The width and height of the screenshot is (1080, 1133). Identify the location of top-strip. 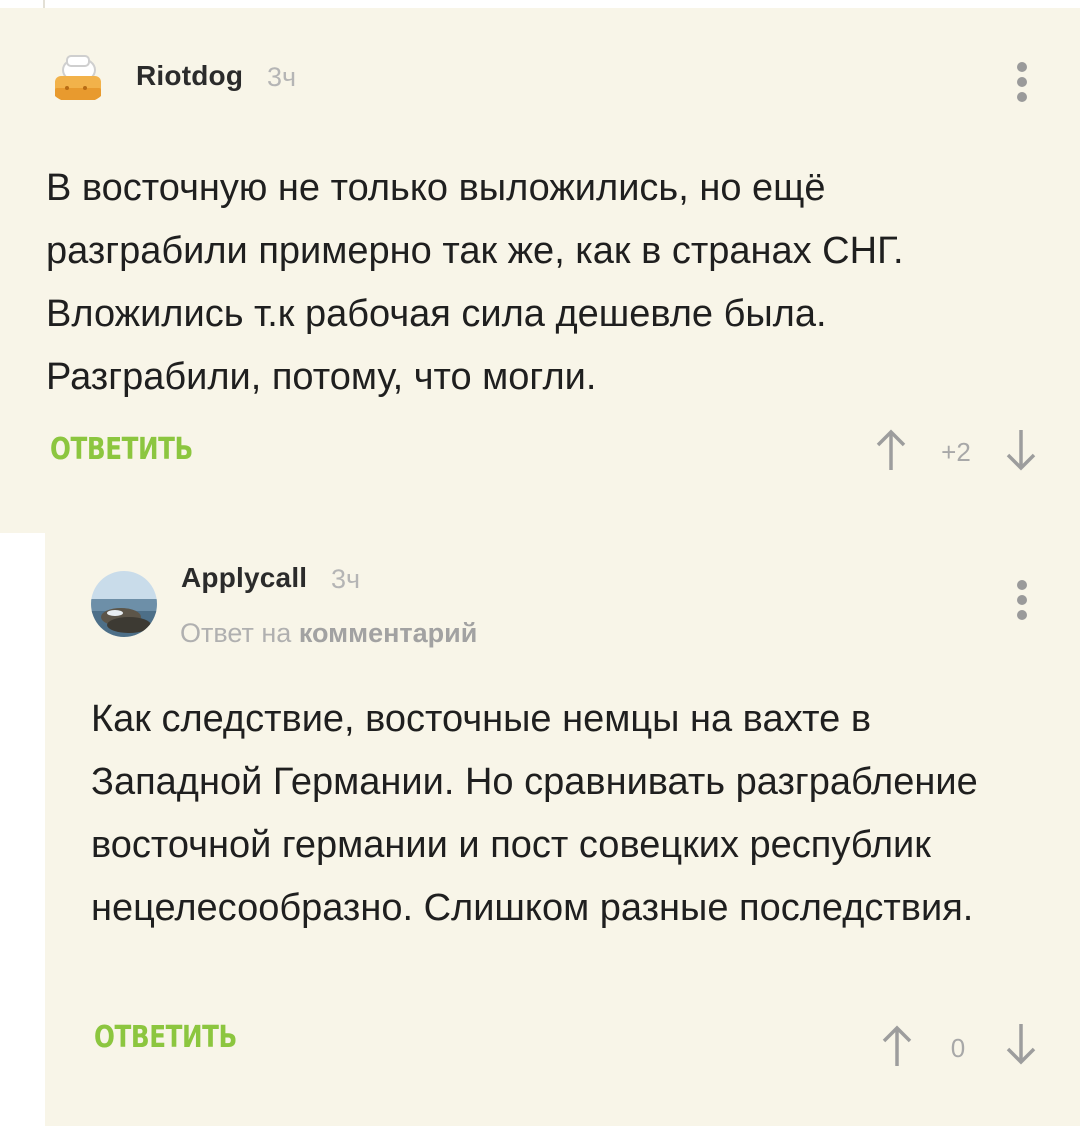
(540, 4).